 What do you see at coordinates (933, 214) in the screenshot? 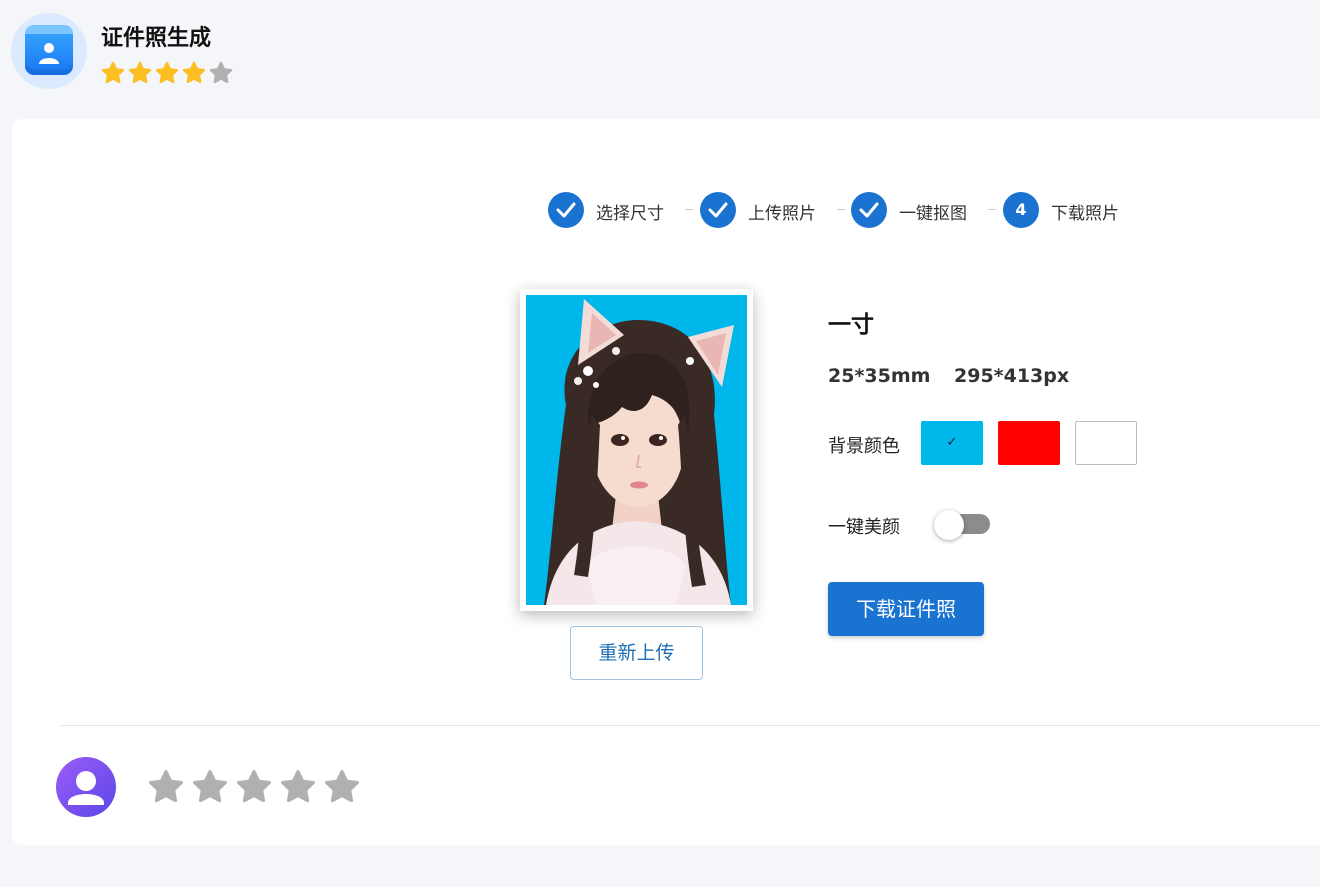
I see `step-label: 一键抠图` at bounding box center [933, 214].